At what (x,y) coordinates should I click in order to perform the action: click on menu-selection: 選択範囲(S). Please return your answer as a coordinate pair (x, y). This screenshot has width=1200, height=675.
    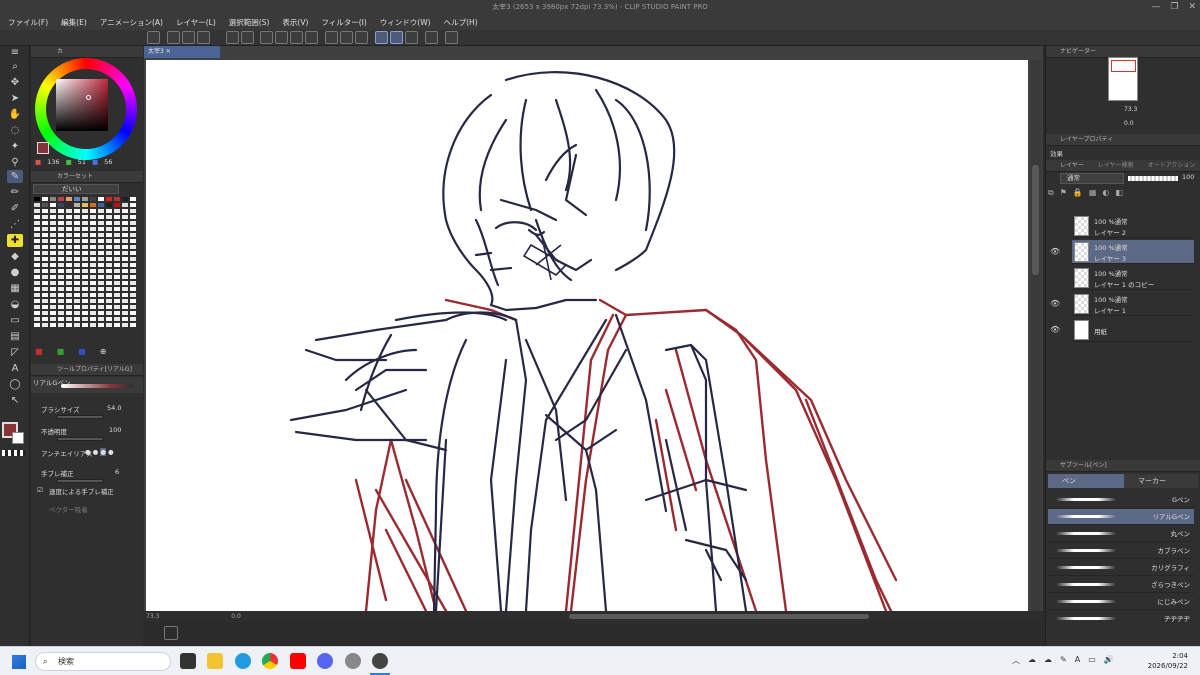
    Looking at the image, I should click on (249, 22).